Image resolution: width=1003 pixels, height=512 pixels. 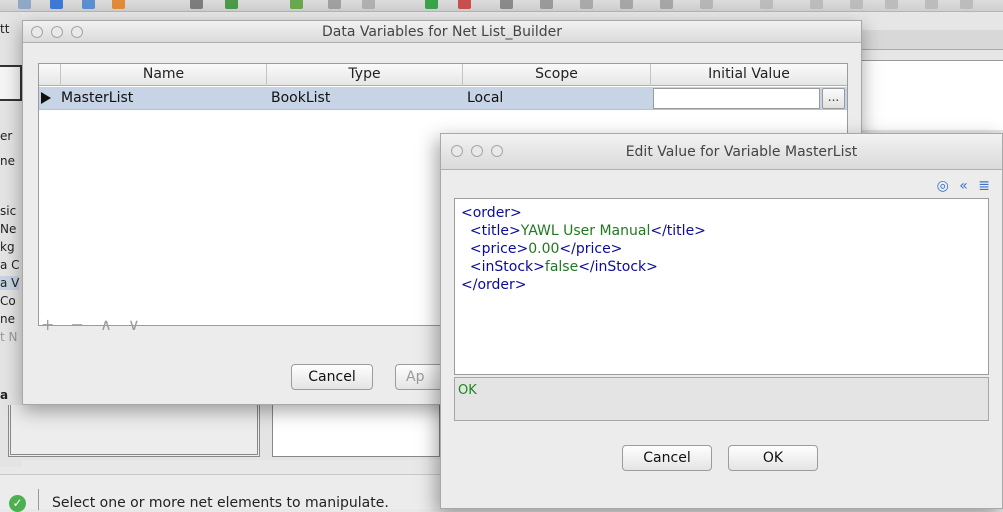 I want to click on row-pointer-icon, so click(x=46, y=98).